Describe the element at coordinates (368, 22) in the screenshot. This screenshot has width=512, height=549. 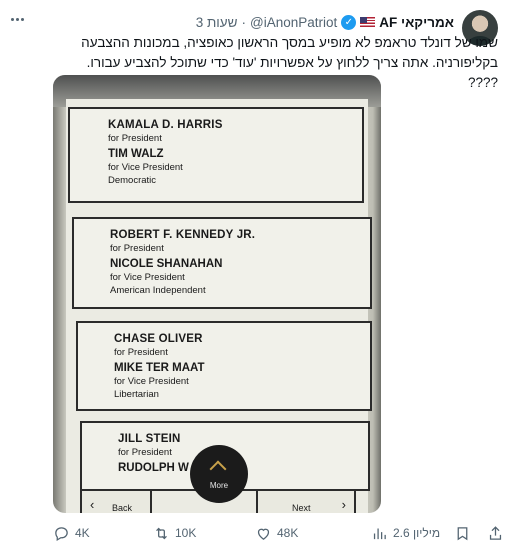
I see `us-flag-icon` at that location.